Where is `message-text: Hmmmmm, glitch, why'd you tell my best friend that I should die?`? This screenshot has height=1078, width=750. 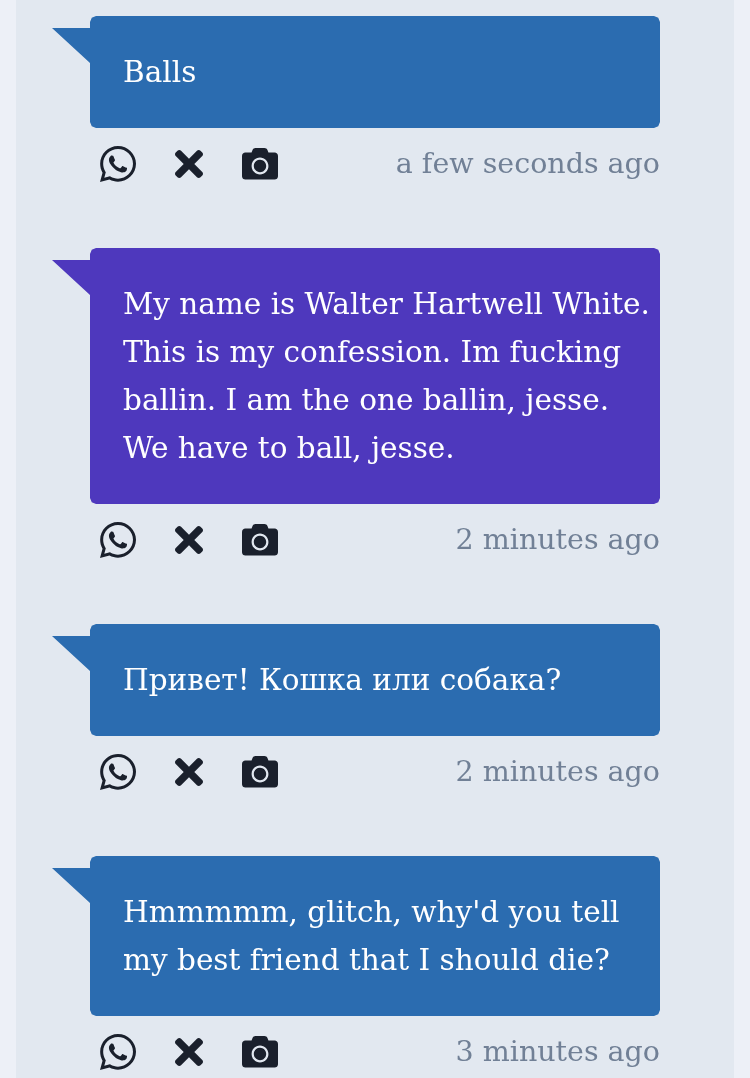 message-text: Hmmmmm, glitch, why'd you tell my best friend that I should die? is located at coordinates (372, 936).